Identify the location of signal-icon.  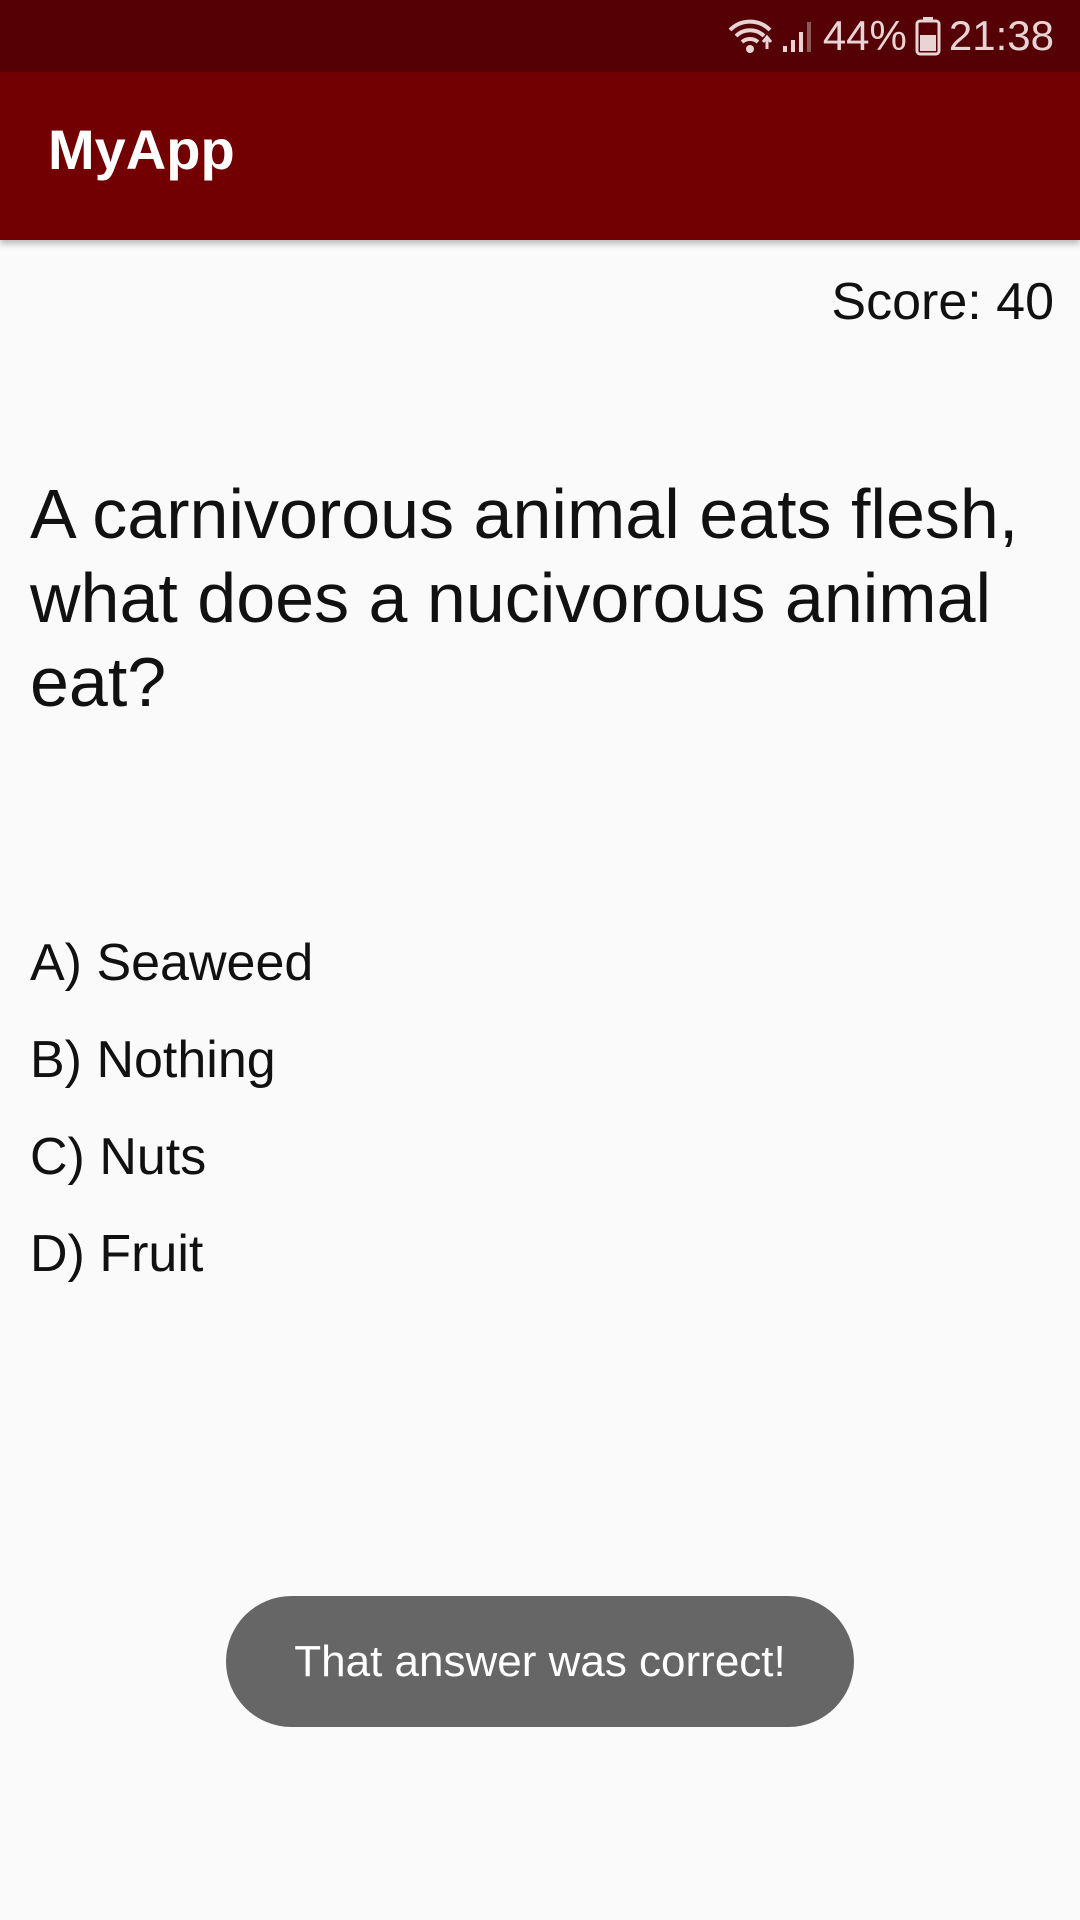
(798, 36).